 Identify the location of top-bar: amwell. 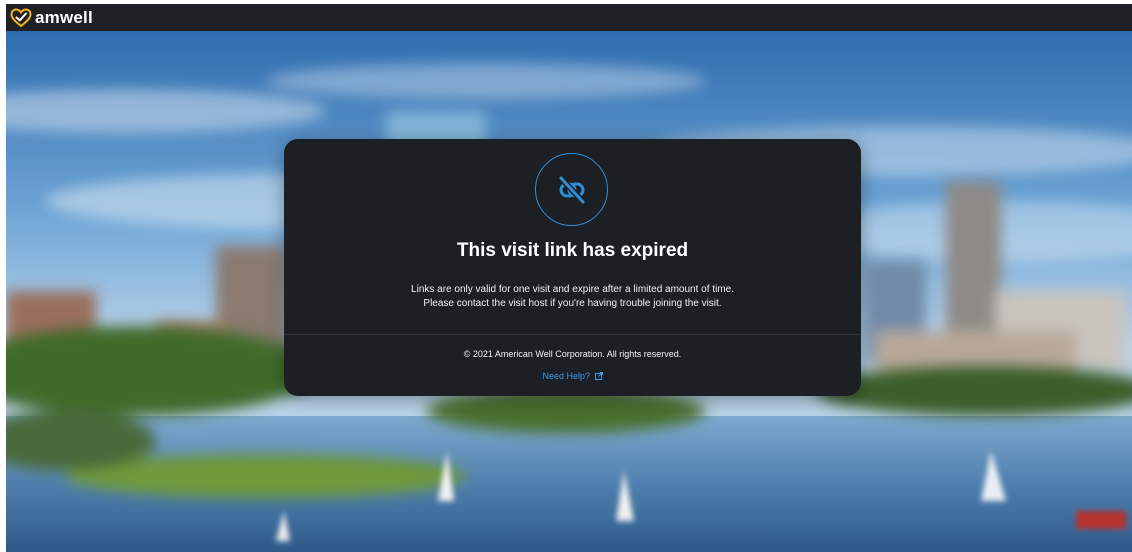
(569, 17).